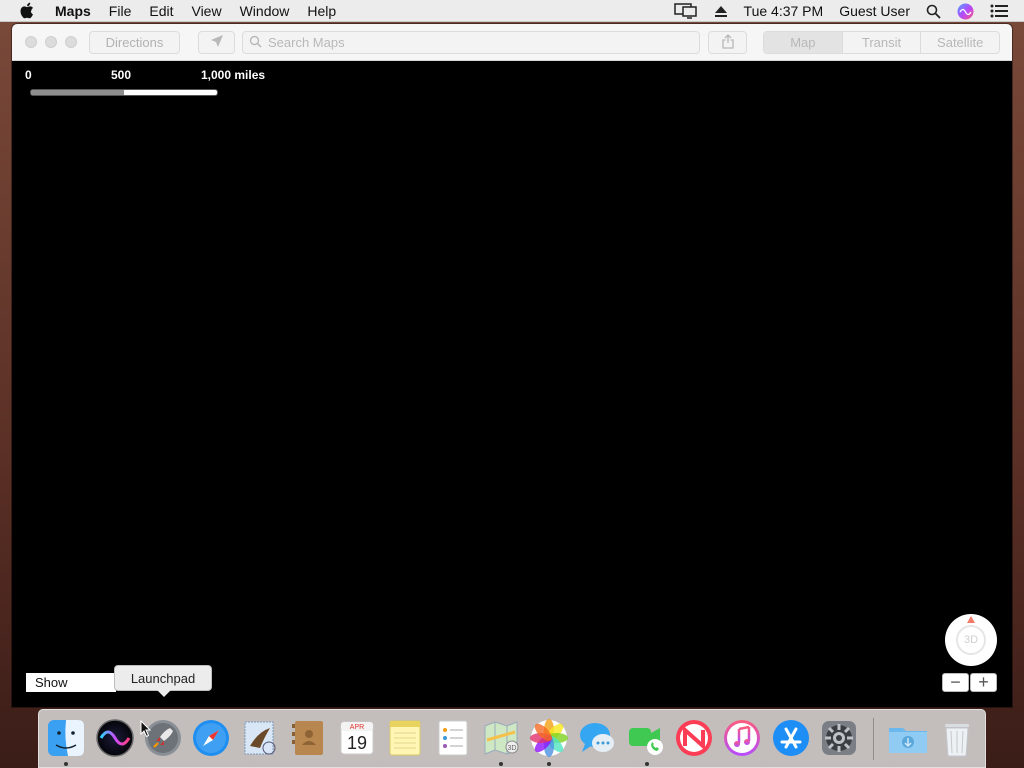 Image resolution: width=1024 pixels, height=768 pixels. What do you see at coordinates (791, 738) in the screenshot?
I see `dock-app-store-icon` at bounding box center [791, 738].